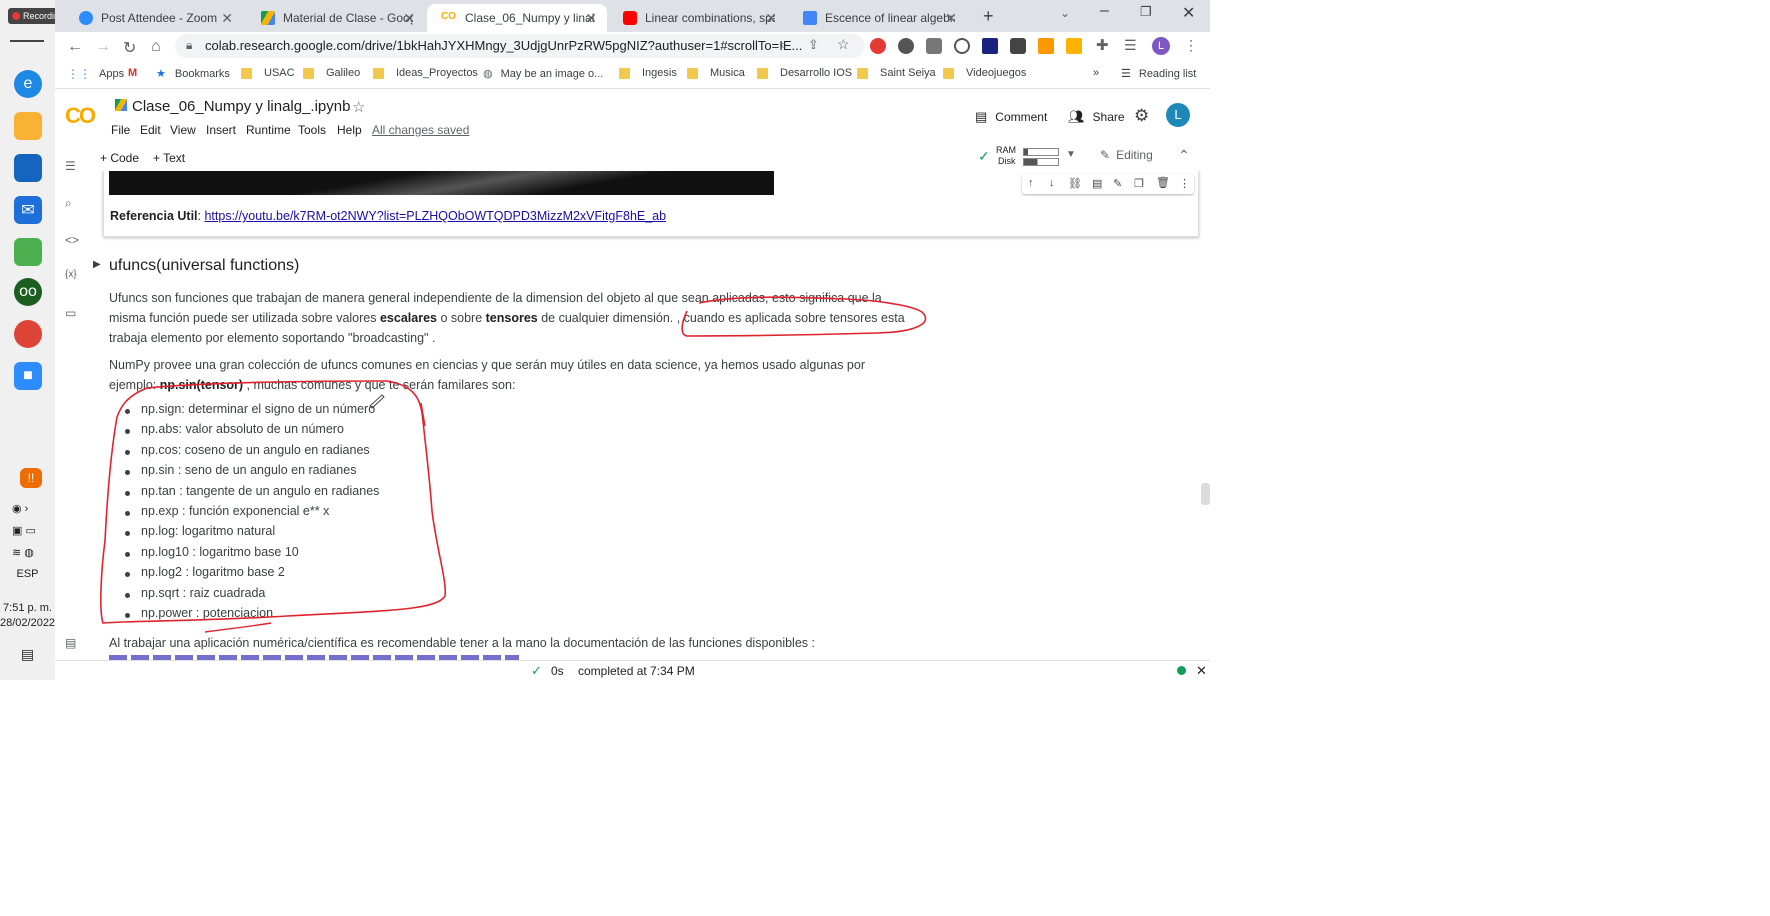 This screenshot has height=916, width=1770. I want to click on tab-zoom: Post Attendee - Zoom ✕, so click(154, 18).